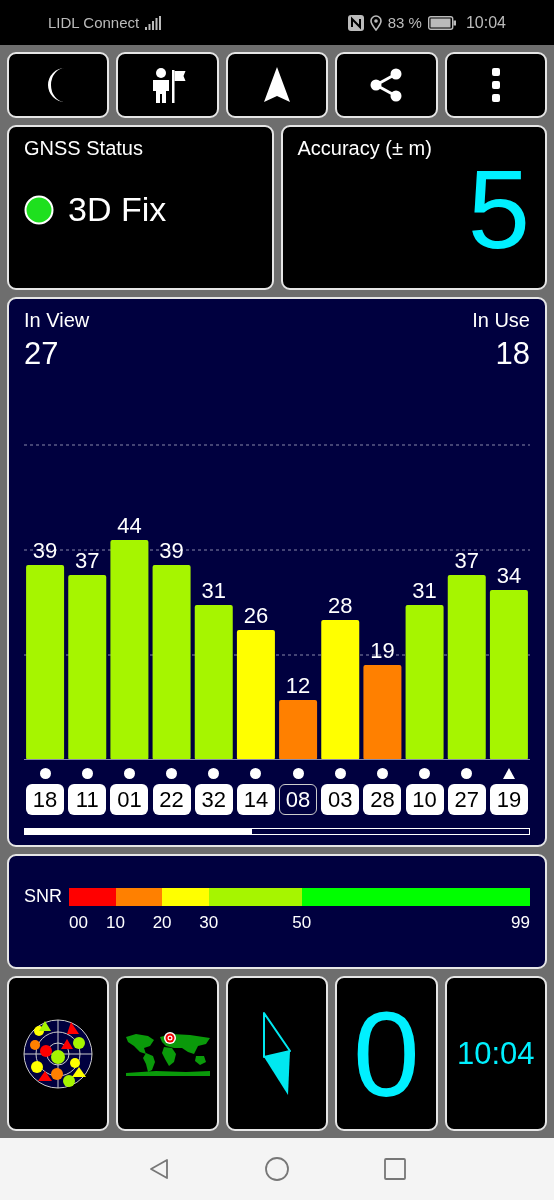 The height and width of the screenshot is (1200, 554). Describe the element at coordinates (94, 22) in the screenshot. I see `carrier-name: LIDL Connect` at that location.